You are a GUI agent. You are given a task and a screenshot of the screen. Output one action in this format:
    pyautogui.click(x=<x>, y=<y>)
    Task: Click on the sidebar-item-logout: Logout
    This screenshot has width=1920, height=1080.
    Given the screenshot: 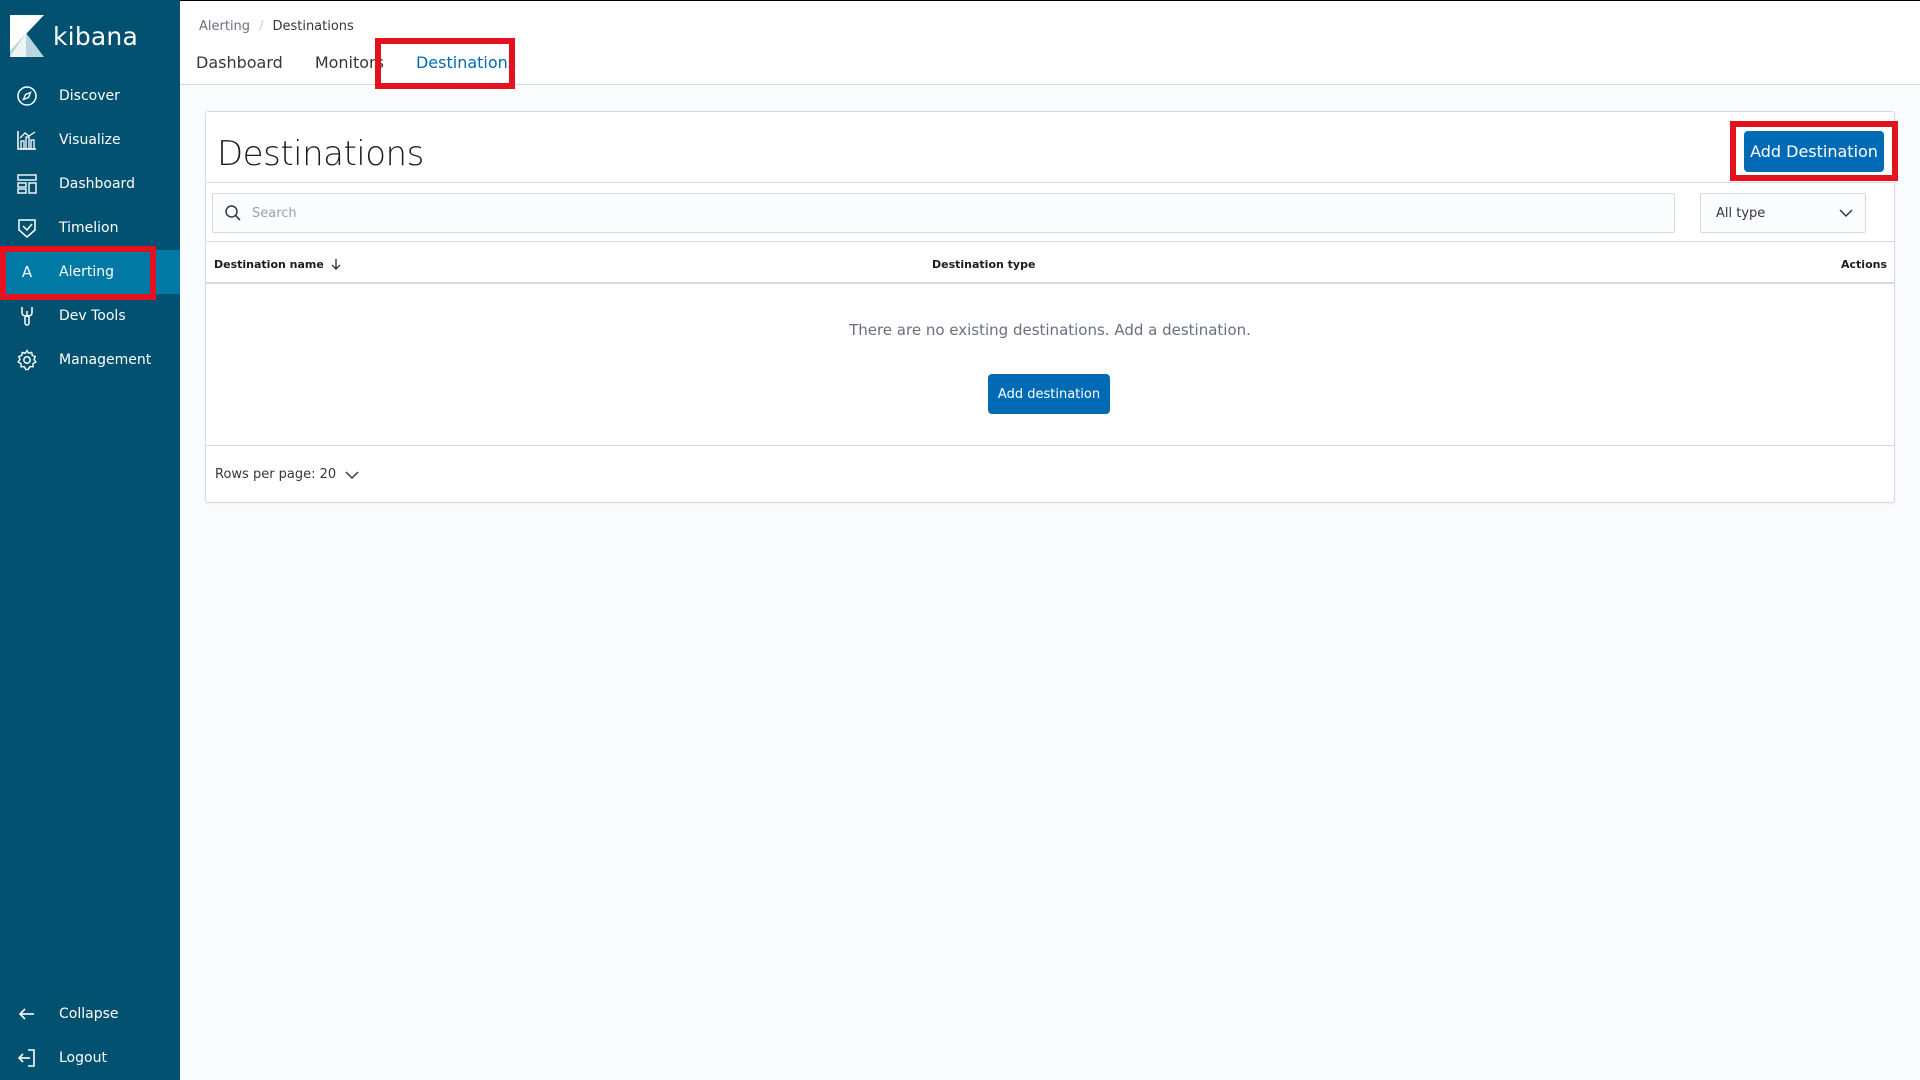 What is the action you would take?
    pyautogui.click(x=90, y=1058)
    